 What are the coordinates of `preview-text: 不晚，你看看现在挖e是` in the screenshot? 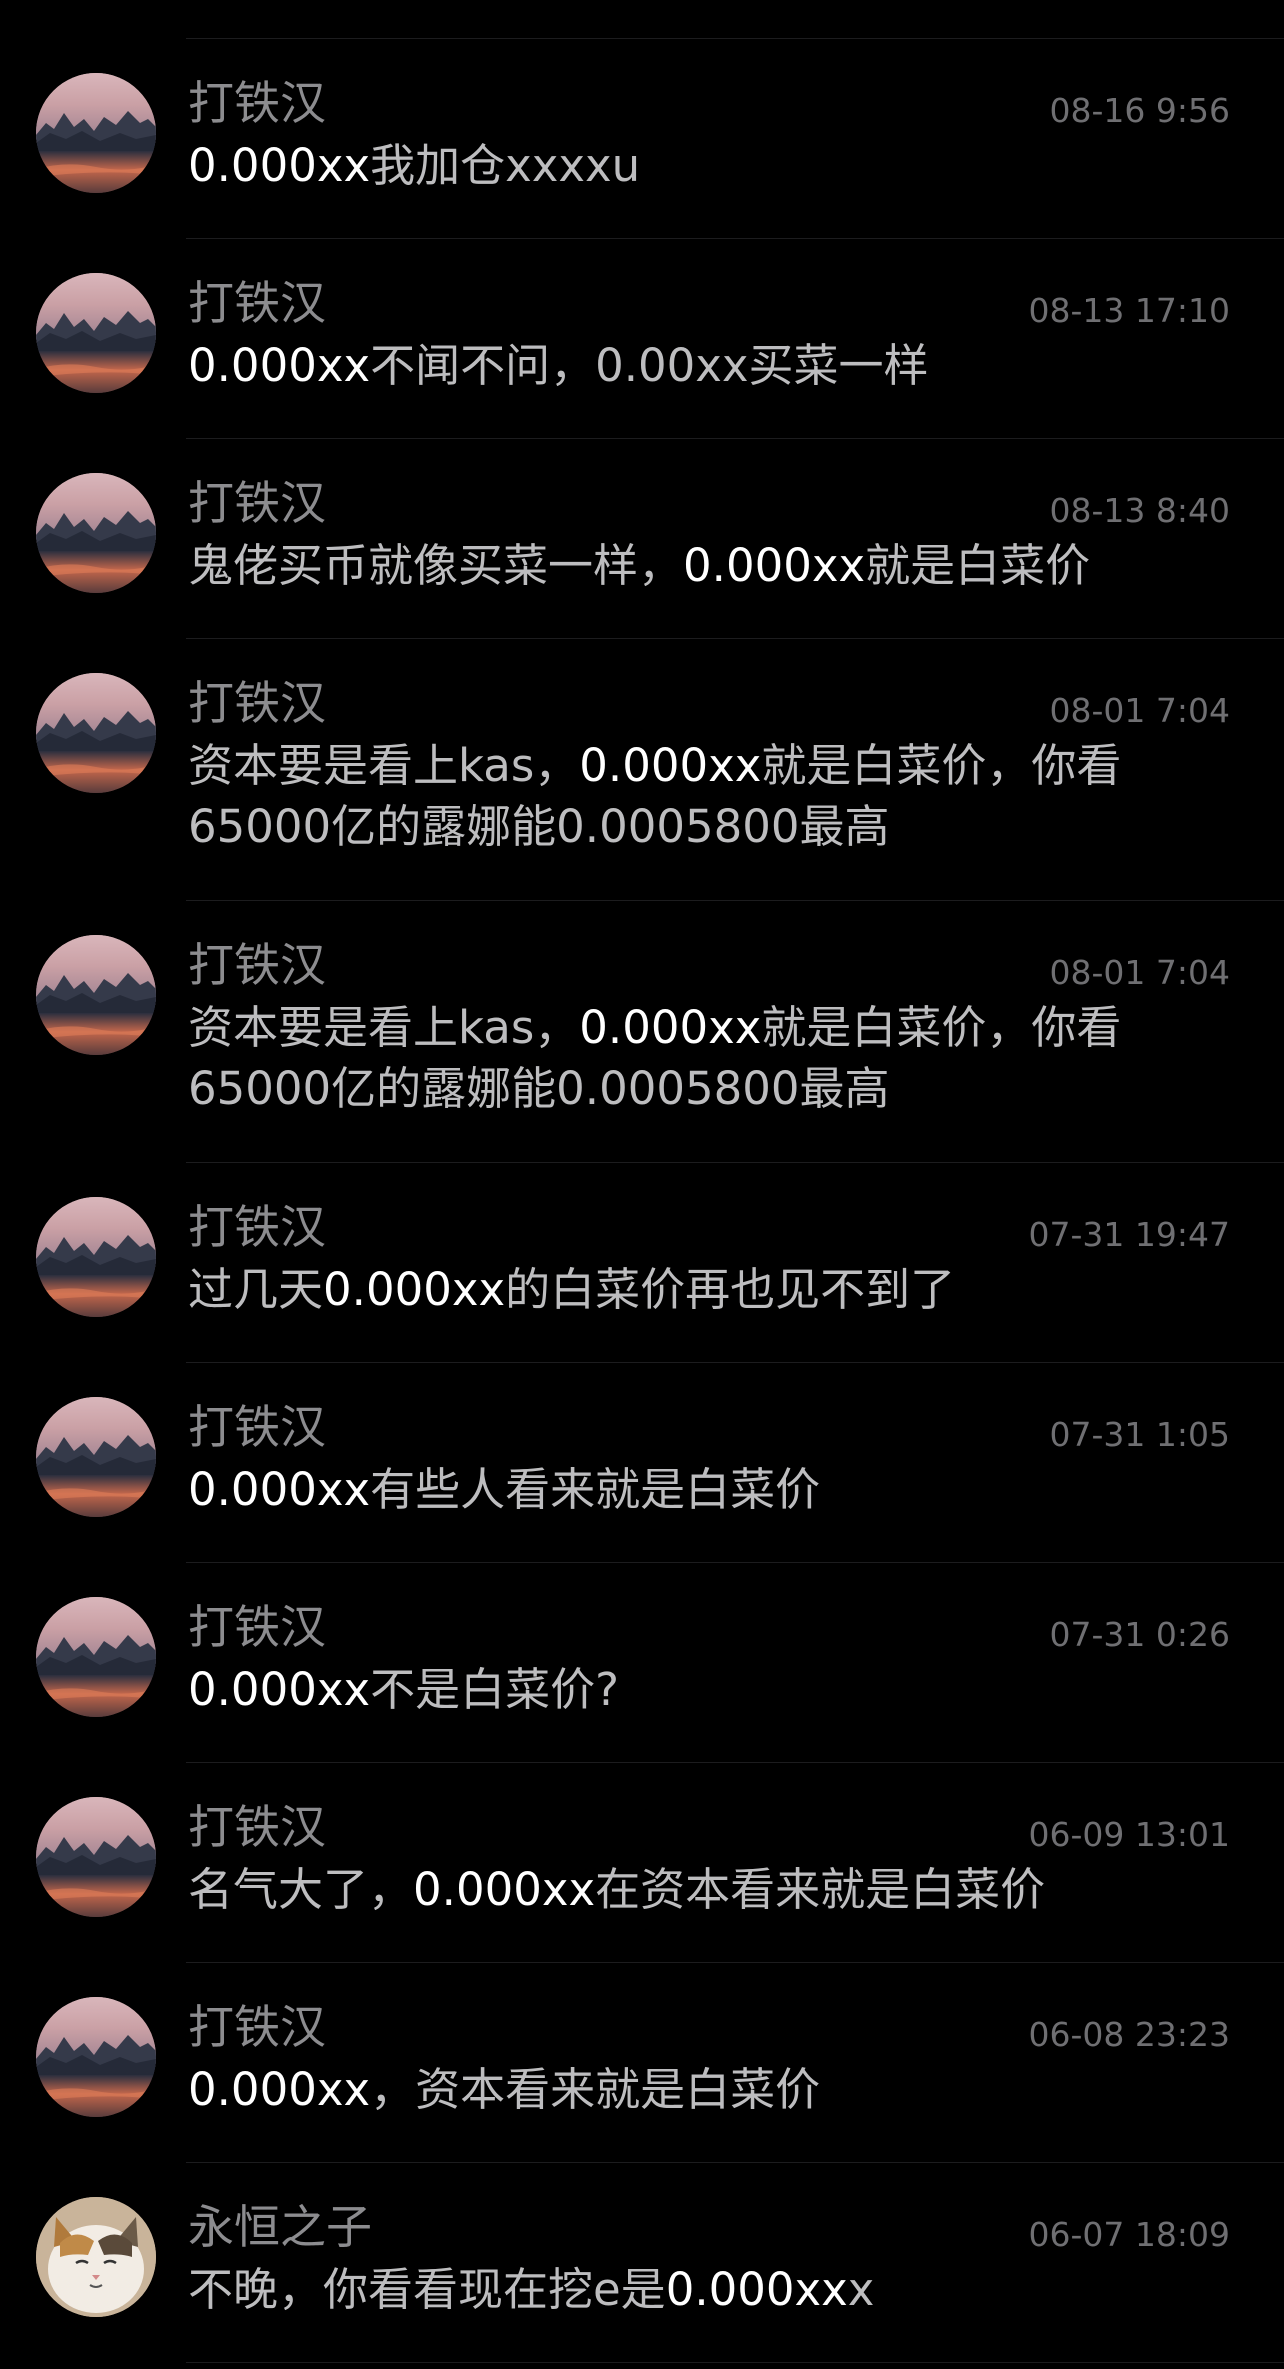 It's located at (427, 2289).